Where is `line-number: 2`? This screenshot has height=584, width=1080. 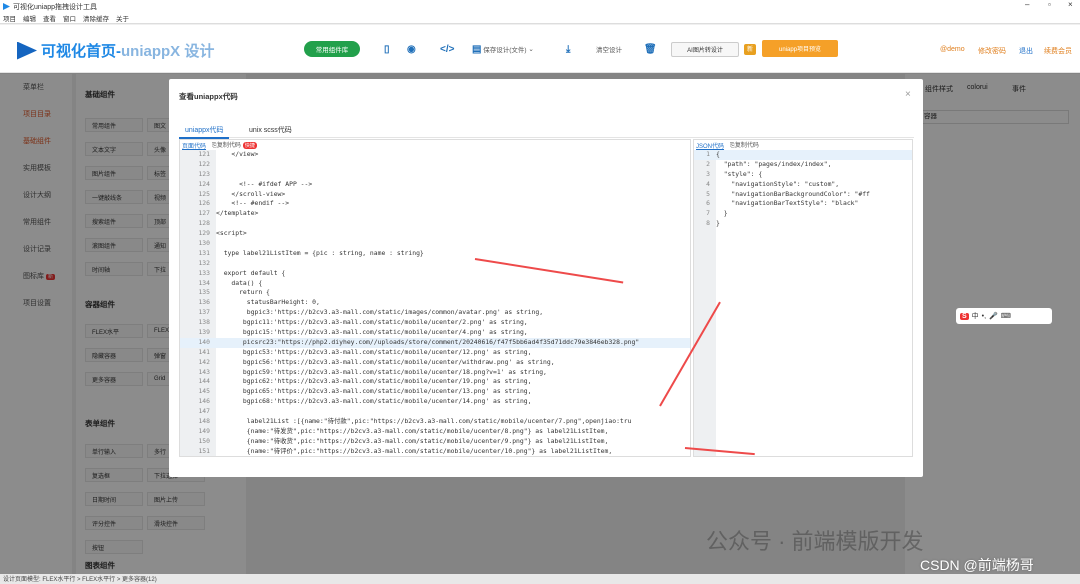
line-number: 2 is located at coordinates (708, 163).